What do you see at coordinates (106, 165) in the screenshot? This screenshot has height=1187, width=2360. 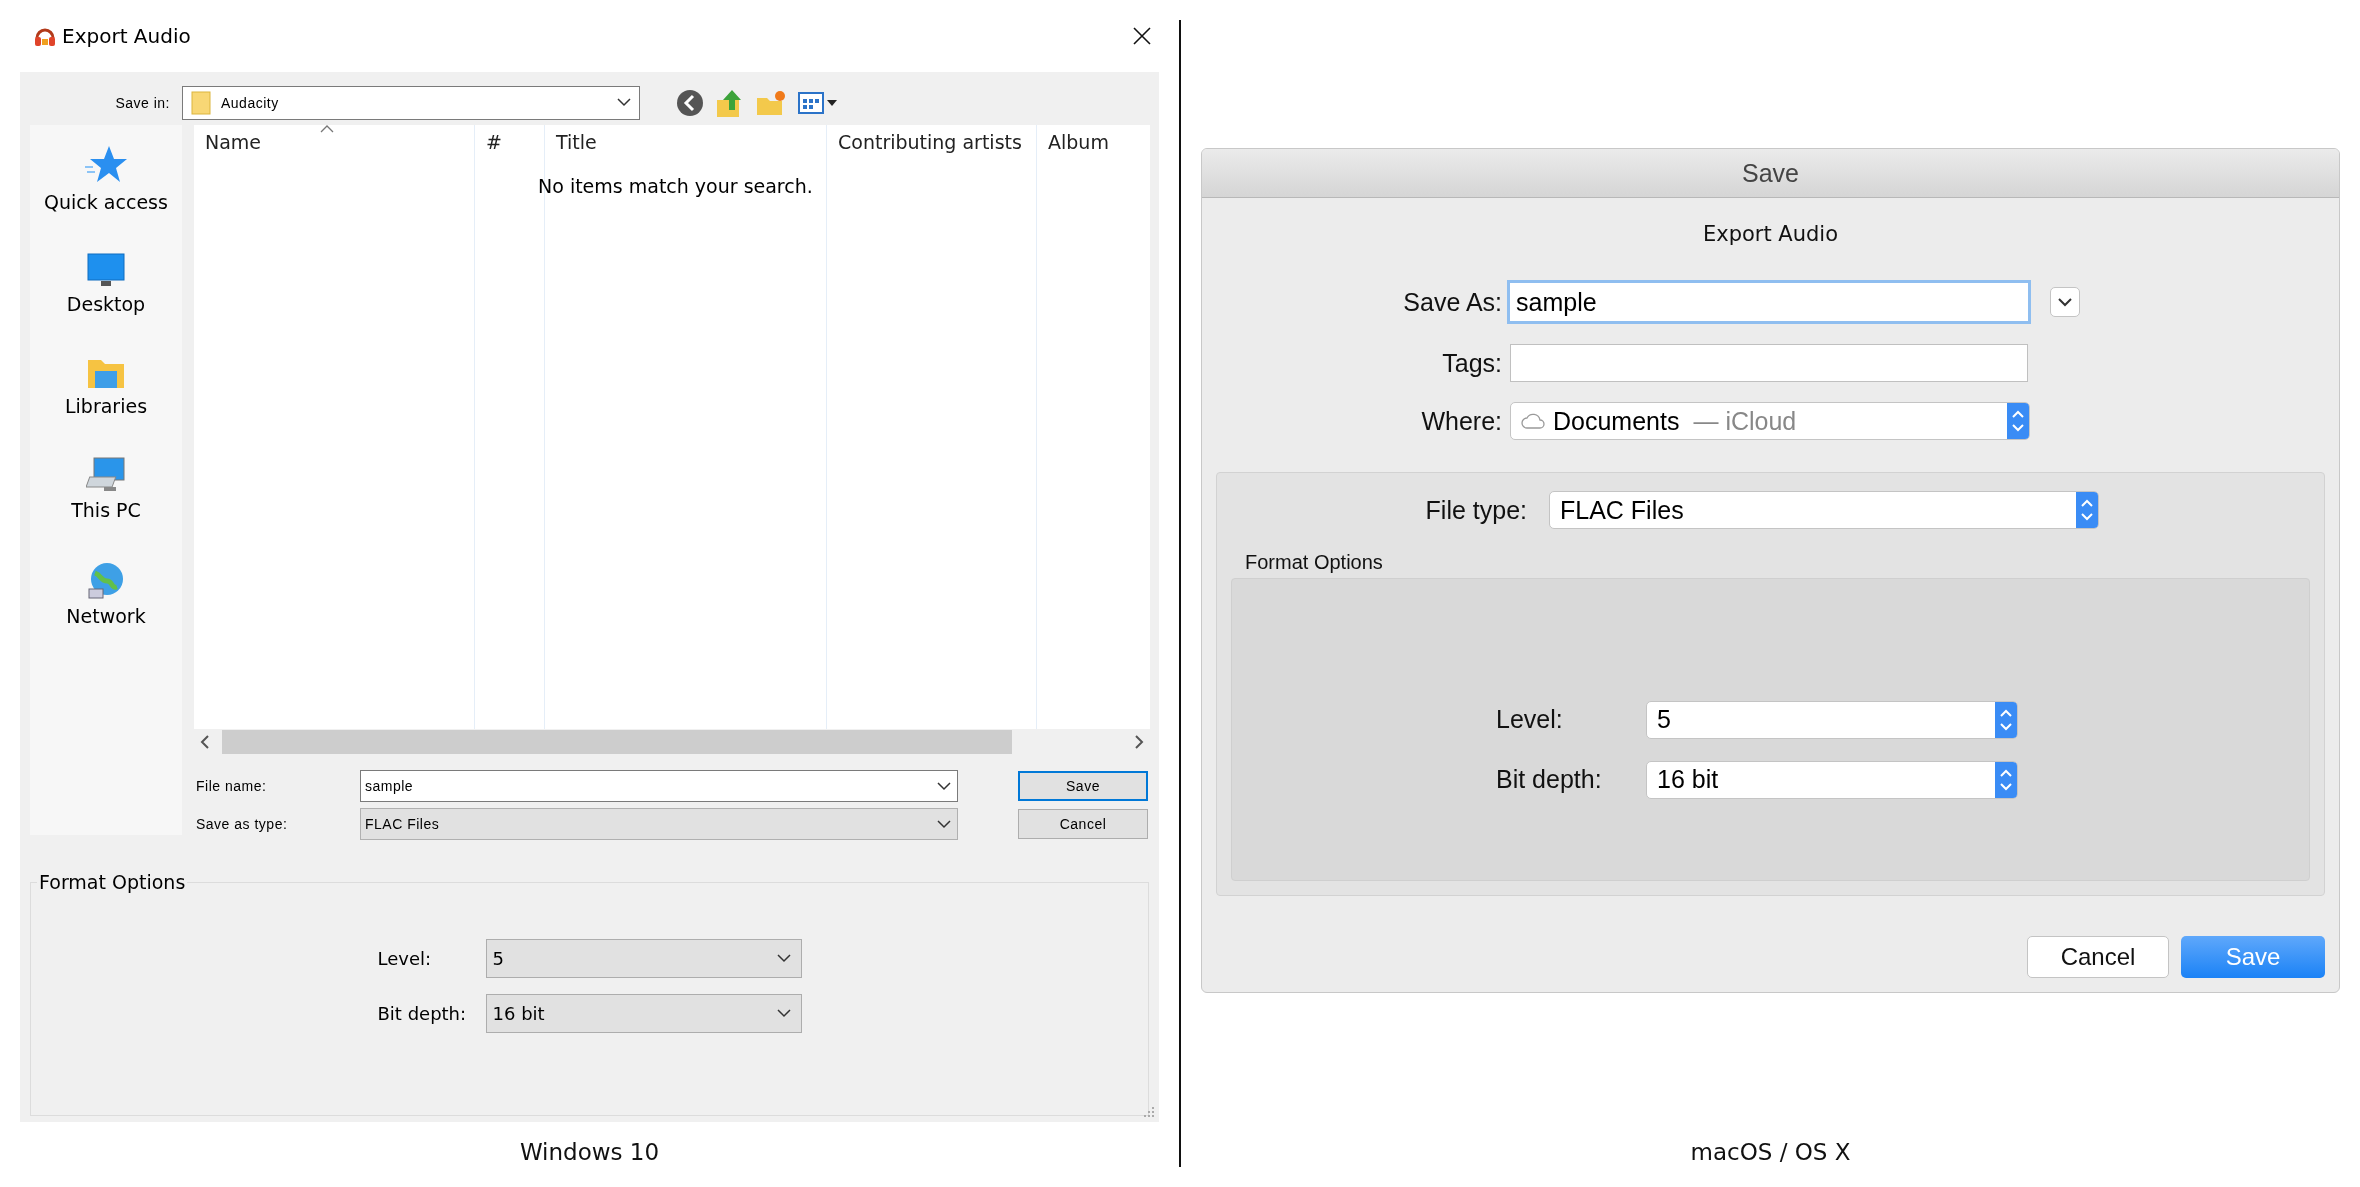 I see `star-icon` at bounding box center [106, 165].